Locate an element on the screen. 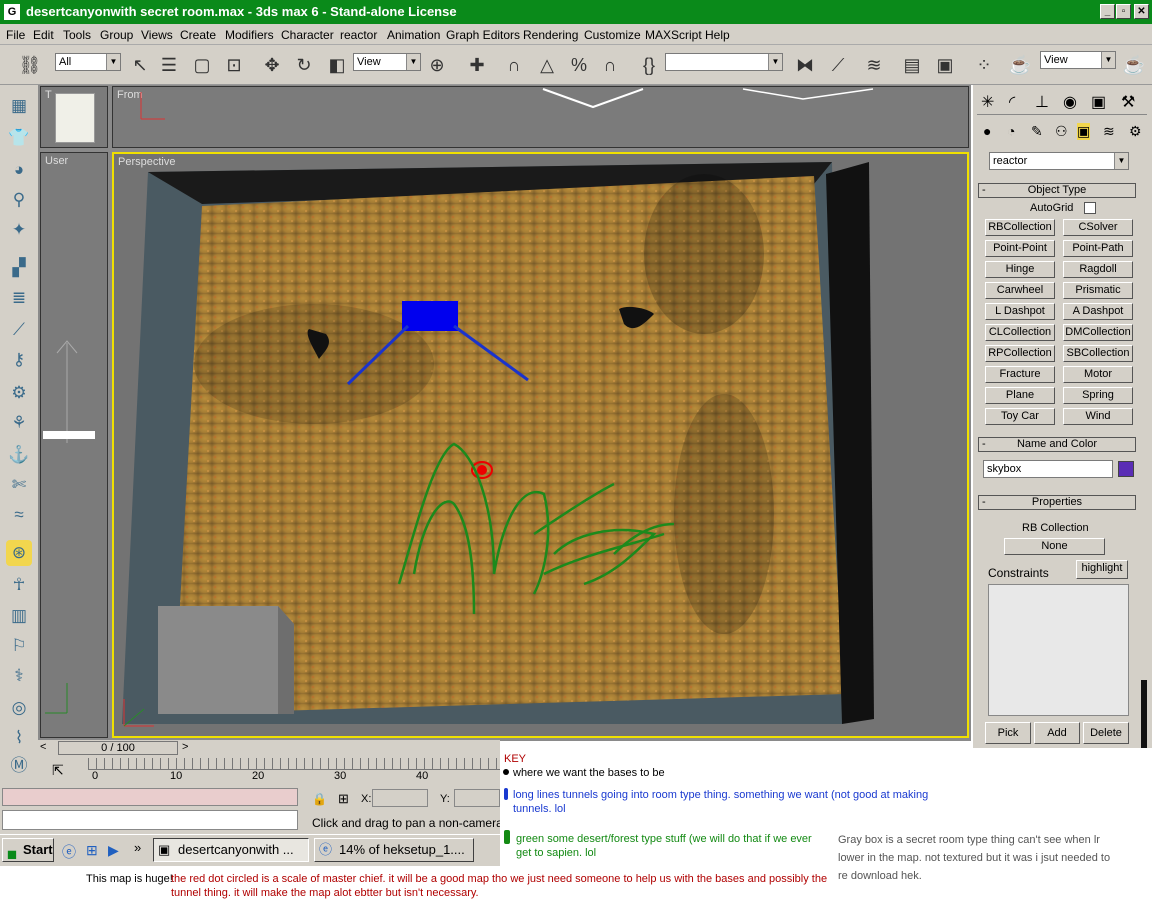 The width and height of the screenshot is (1167, 904). object-type-button-l-dashpot: L Dashpot is located at coordinates (1020, 311).